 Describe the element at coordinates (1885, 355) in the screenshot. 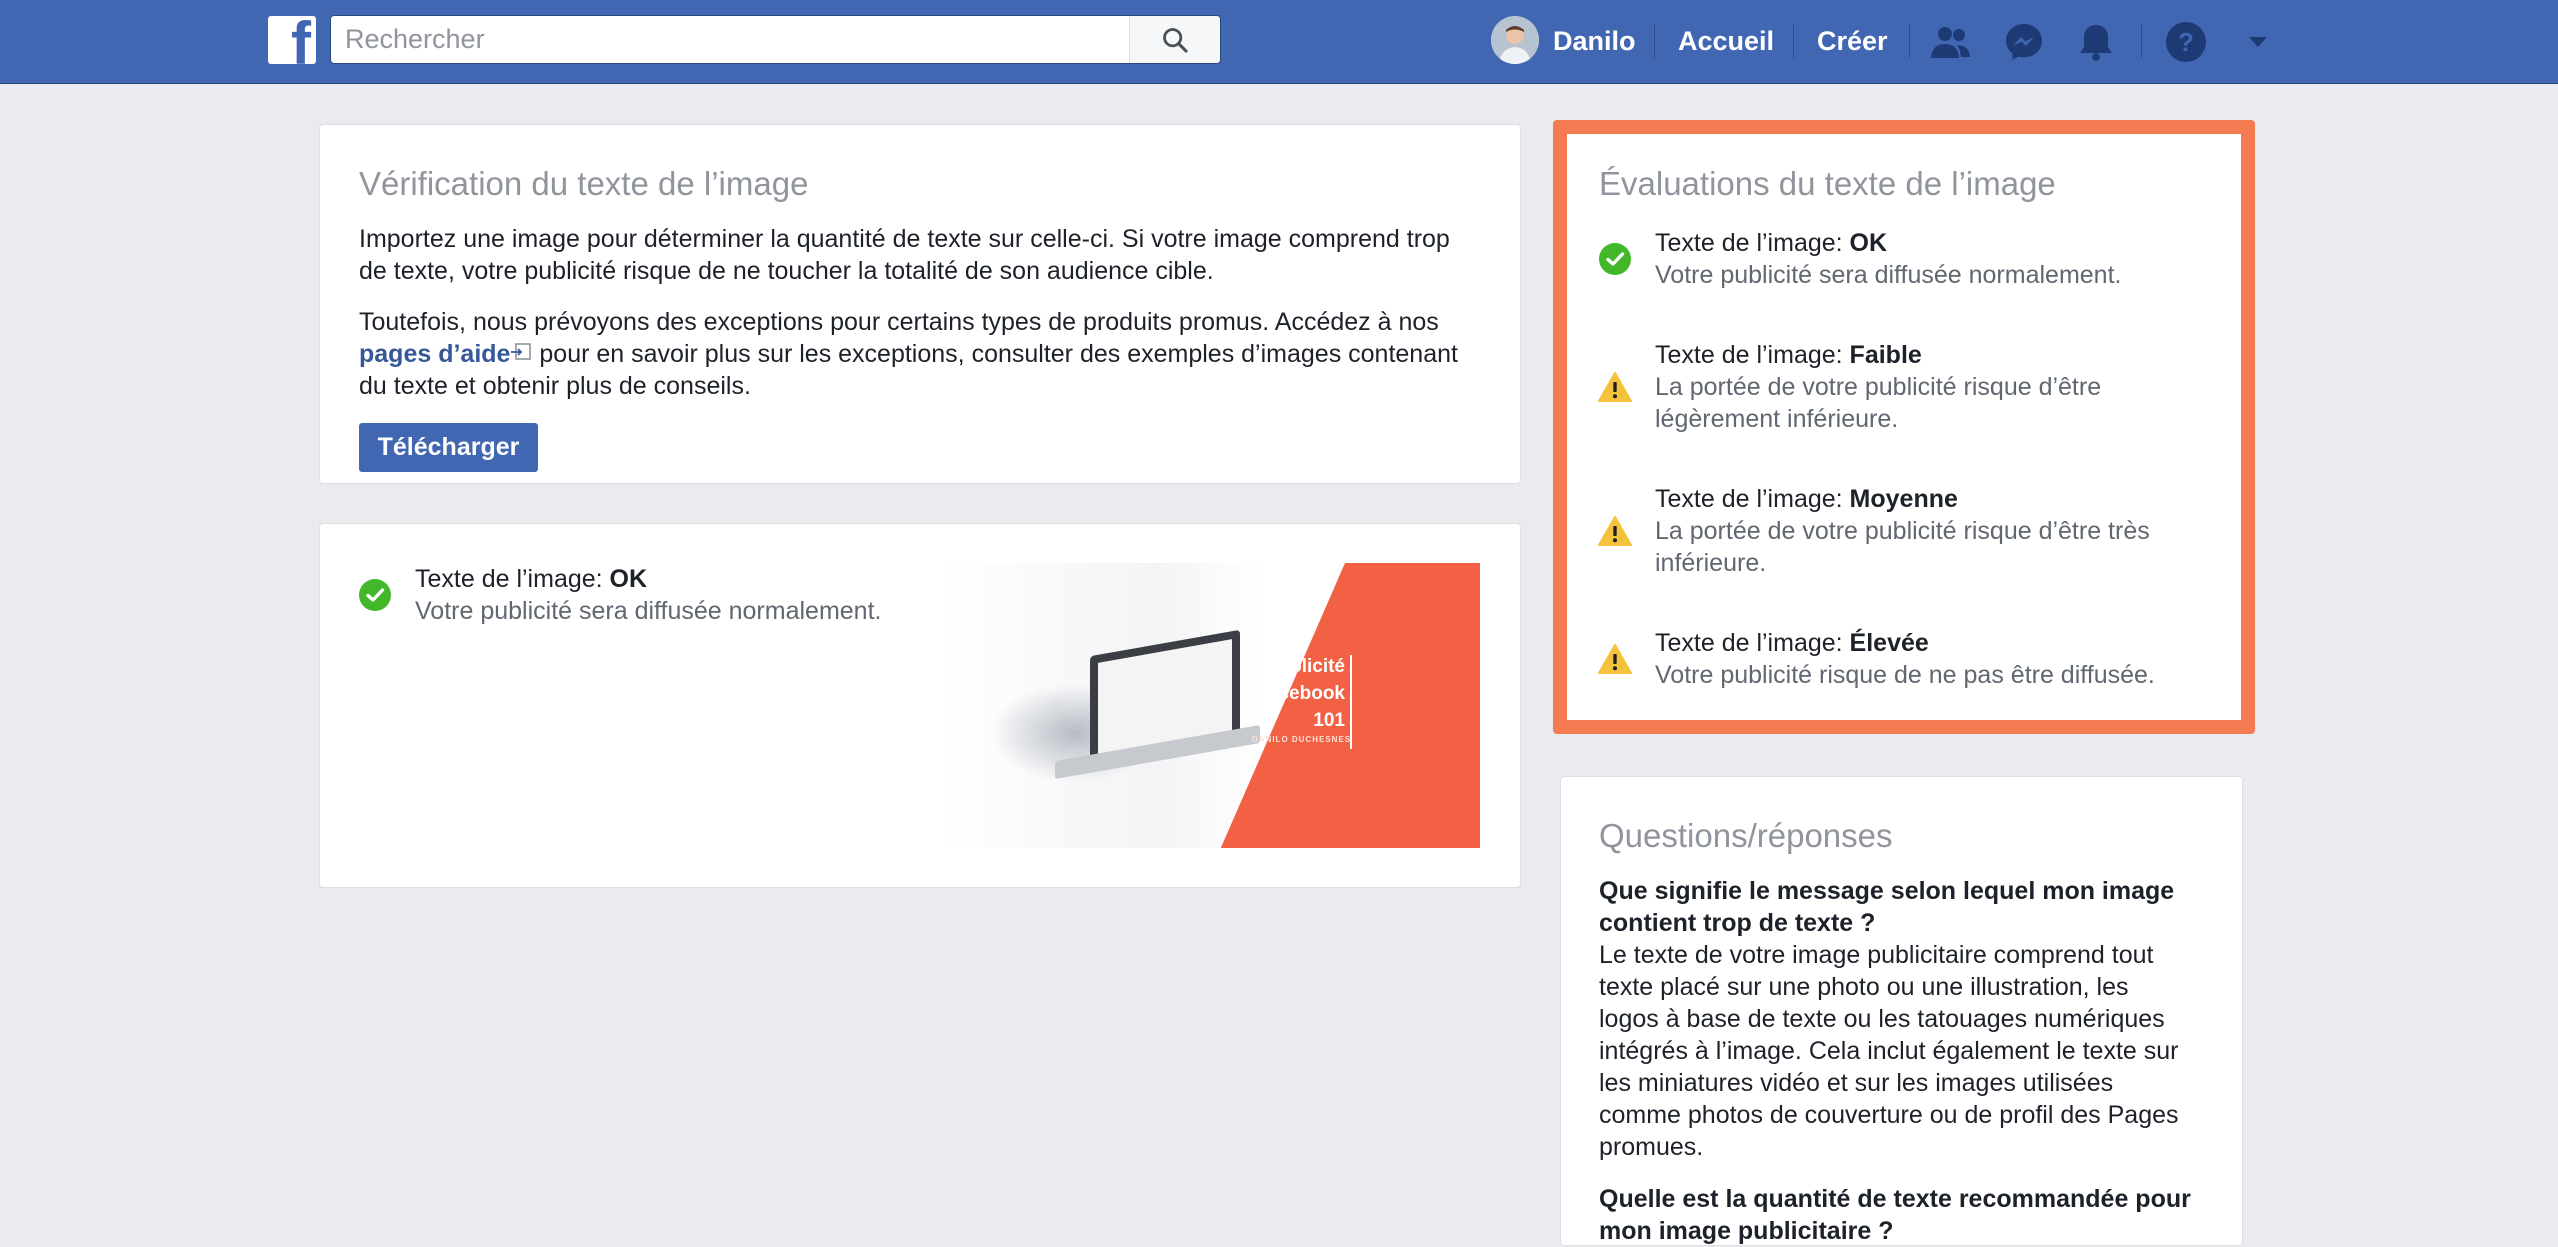

I see `rating-level: Faible` at that location.